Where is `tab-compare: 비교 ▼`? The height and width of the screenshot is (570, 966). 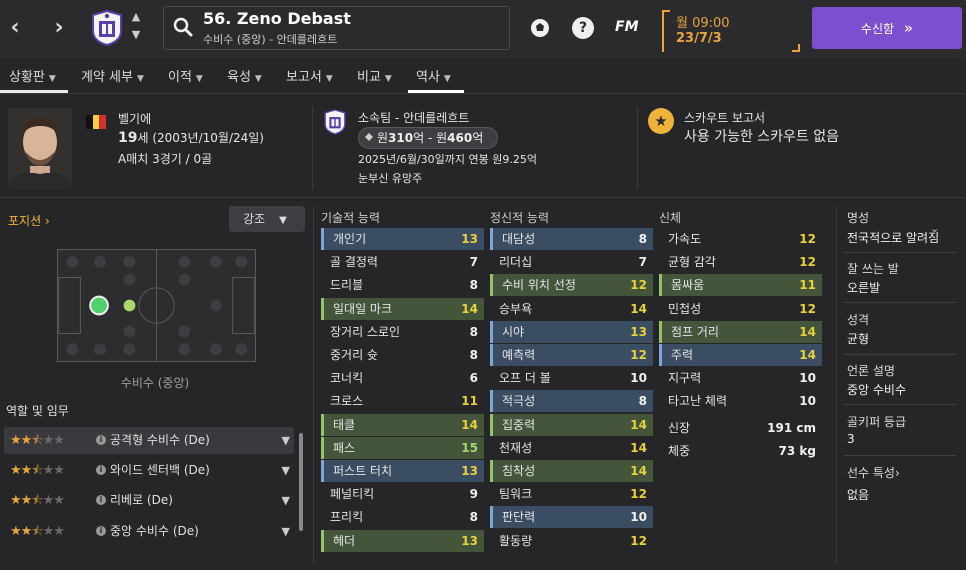
tab-compare: 비교 ▼ is located at coordinates (374, 77).